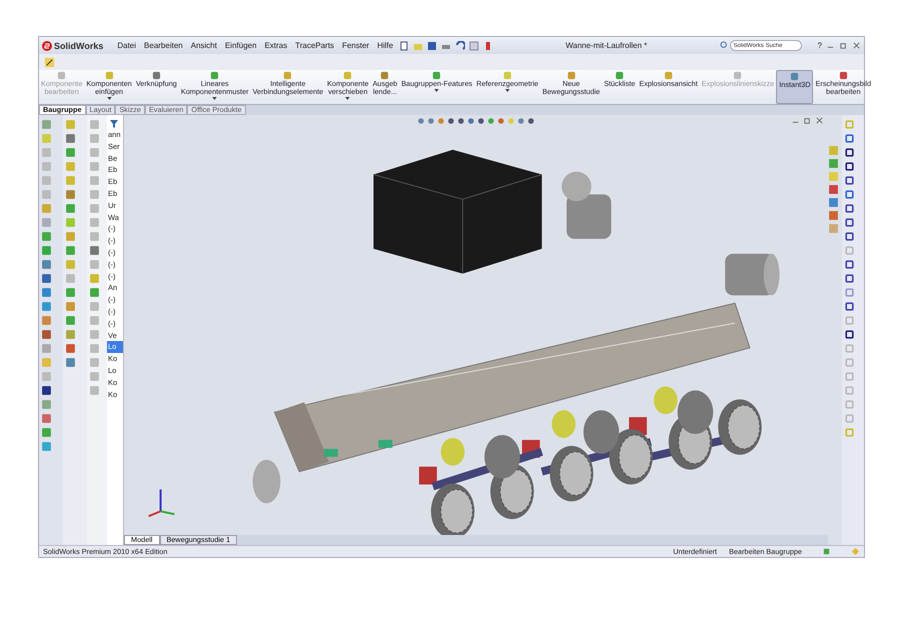  Describe the element at coordinates (820, 45) in the screenshot. I see `help-menu: ?` at that location.